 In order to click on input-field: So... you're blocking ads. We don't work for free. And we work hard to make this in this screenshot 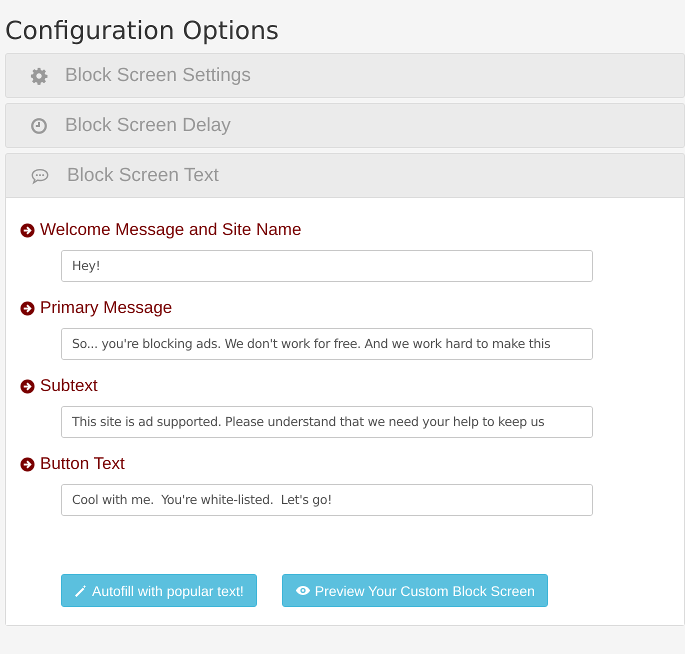, I will do `click(327, 344)`.